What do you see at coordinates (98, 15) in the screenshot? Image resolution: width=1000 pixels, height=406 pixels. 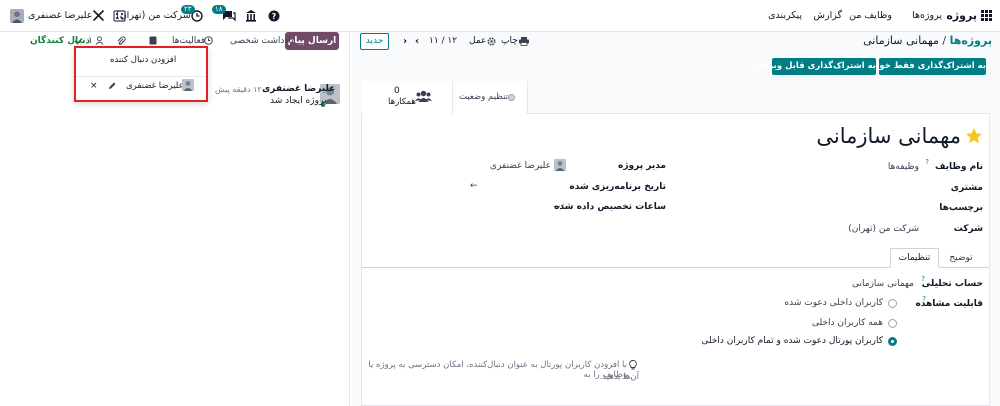 I see `tools-icon` at bounding box center [98, 15].